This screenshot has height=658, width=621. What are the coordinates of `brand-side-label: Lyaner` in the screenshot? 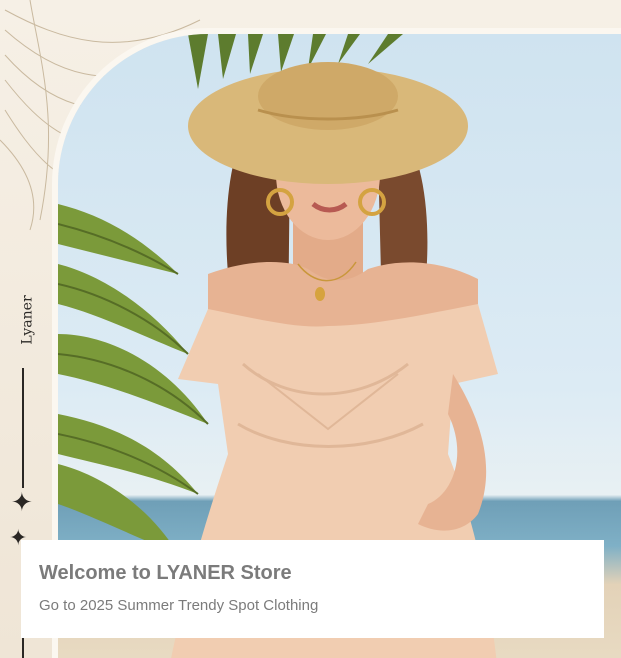 It's located at (28, 320).